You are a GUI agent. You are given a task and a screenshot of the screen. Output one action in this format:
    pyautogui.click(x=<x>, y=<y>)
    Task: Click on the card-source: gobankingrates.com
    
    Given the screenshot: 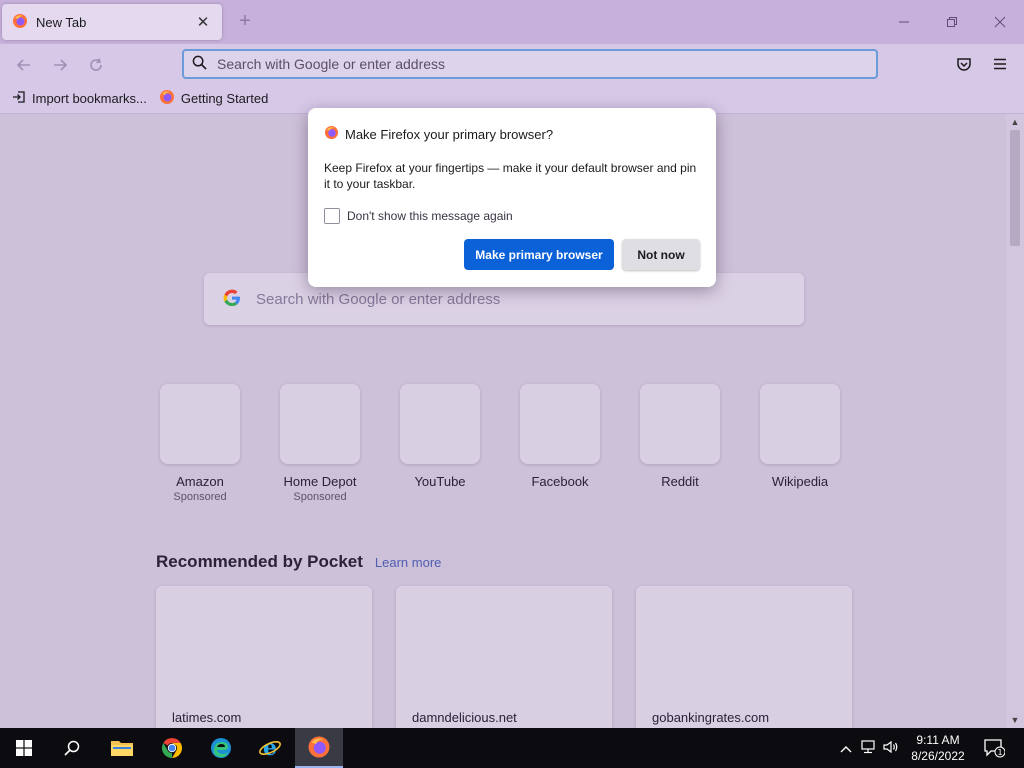 What is the action you would take?
    pyautogui.click(x=711, y=717)
    